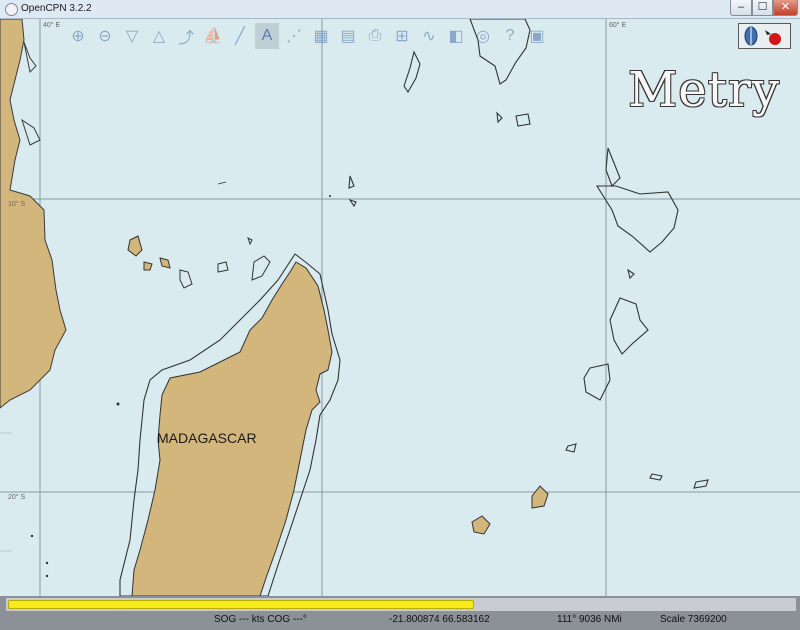 The image size is (800, 630). I want to click on text-icon: A, so click(267, 35).